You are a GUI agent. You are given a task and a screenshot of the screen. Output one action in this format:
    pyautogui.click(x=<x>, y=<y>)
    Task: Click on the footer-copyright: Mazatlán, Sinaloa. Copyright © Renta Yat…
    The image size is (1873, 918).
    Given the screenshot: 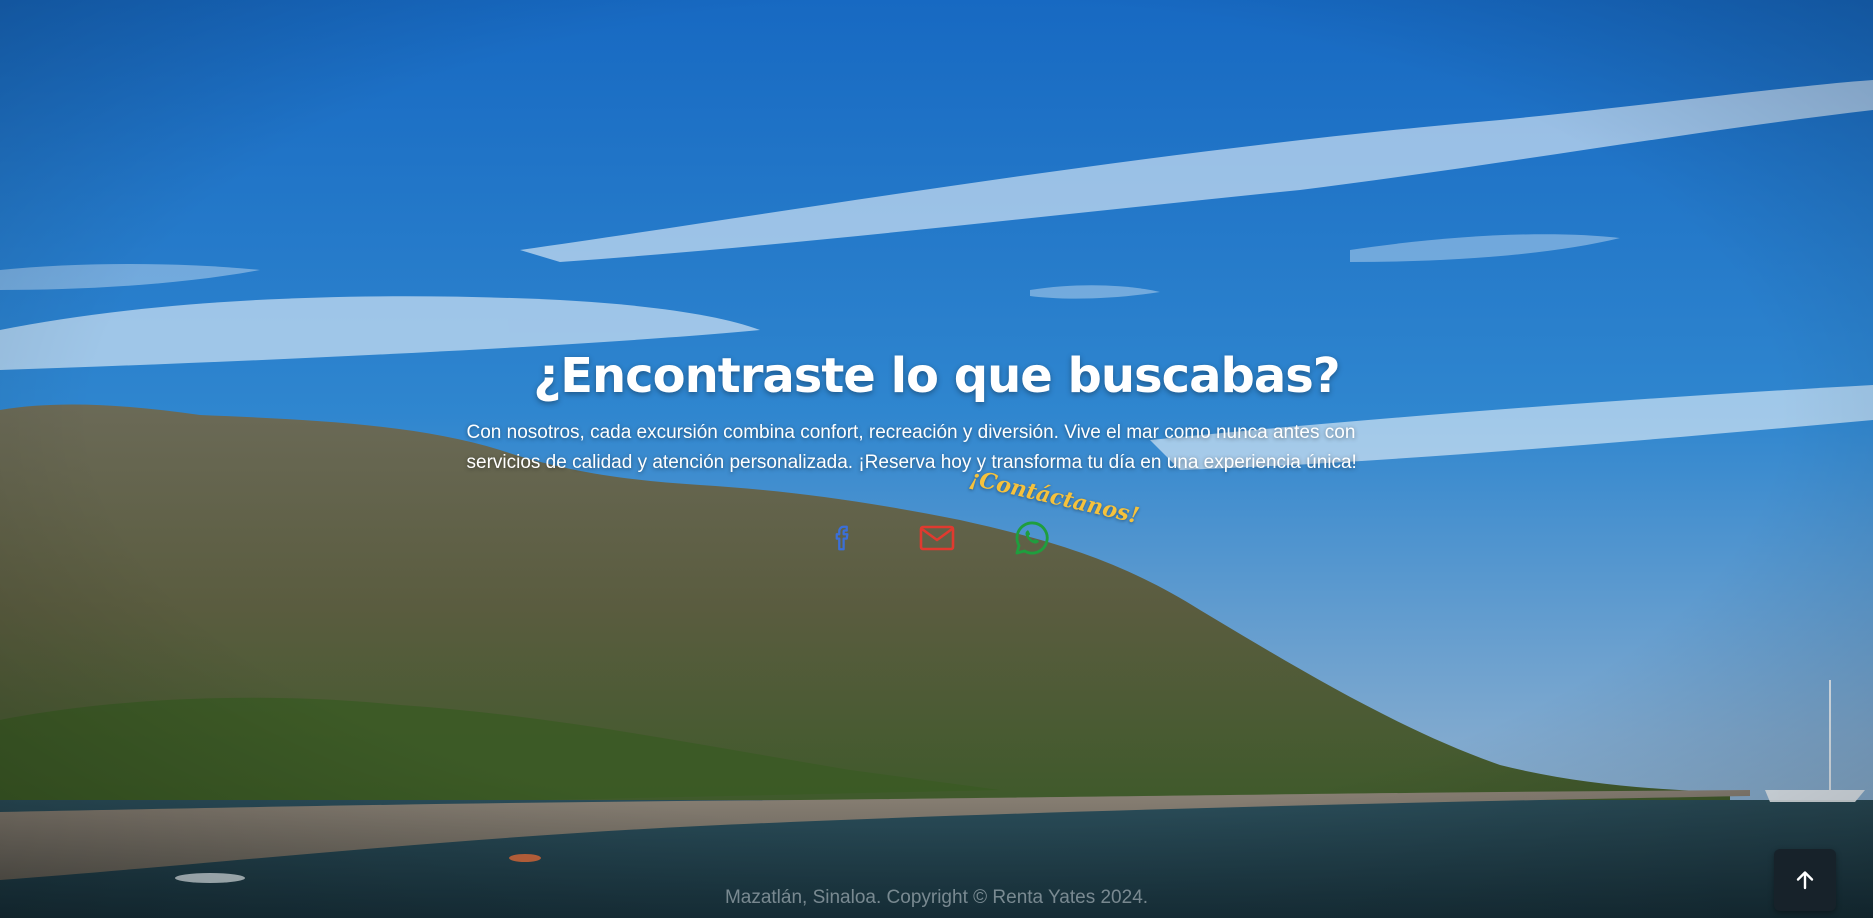 What is the action you would take?
    pyautogui.click(x=936, y=897)
    